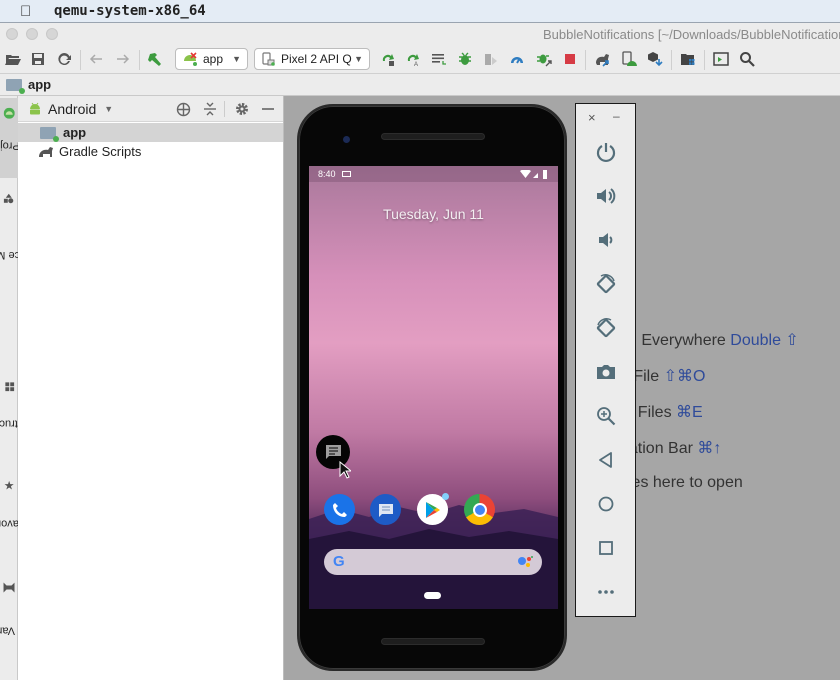  I want to click on screenshot-button, so click(606, 372).